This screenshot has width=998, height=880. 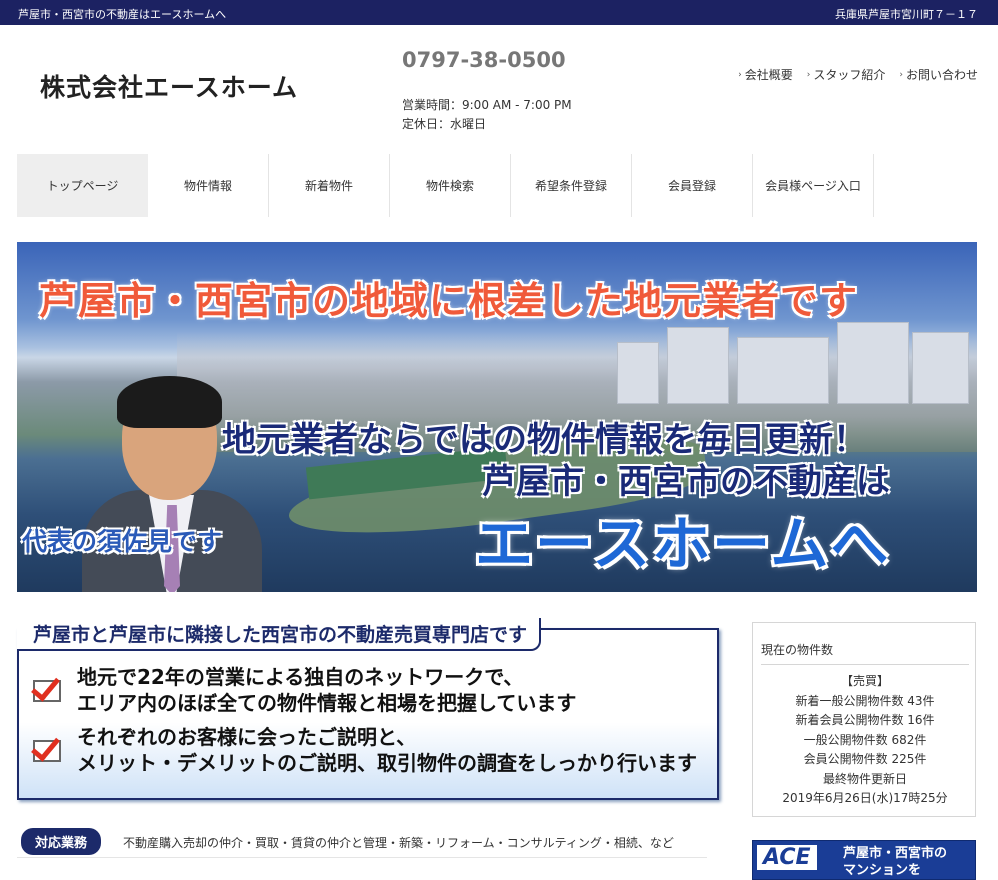 I want to click on nav-member-page: 会員様ページ入口, so click(x=813, y=185).